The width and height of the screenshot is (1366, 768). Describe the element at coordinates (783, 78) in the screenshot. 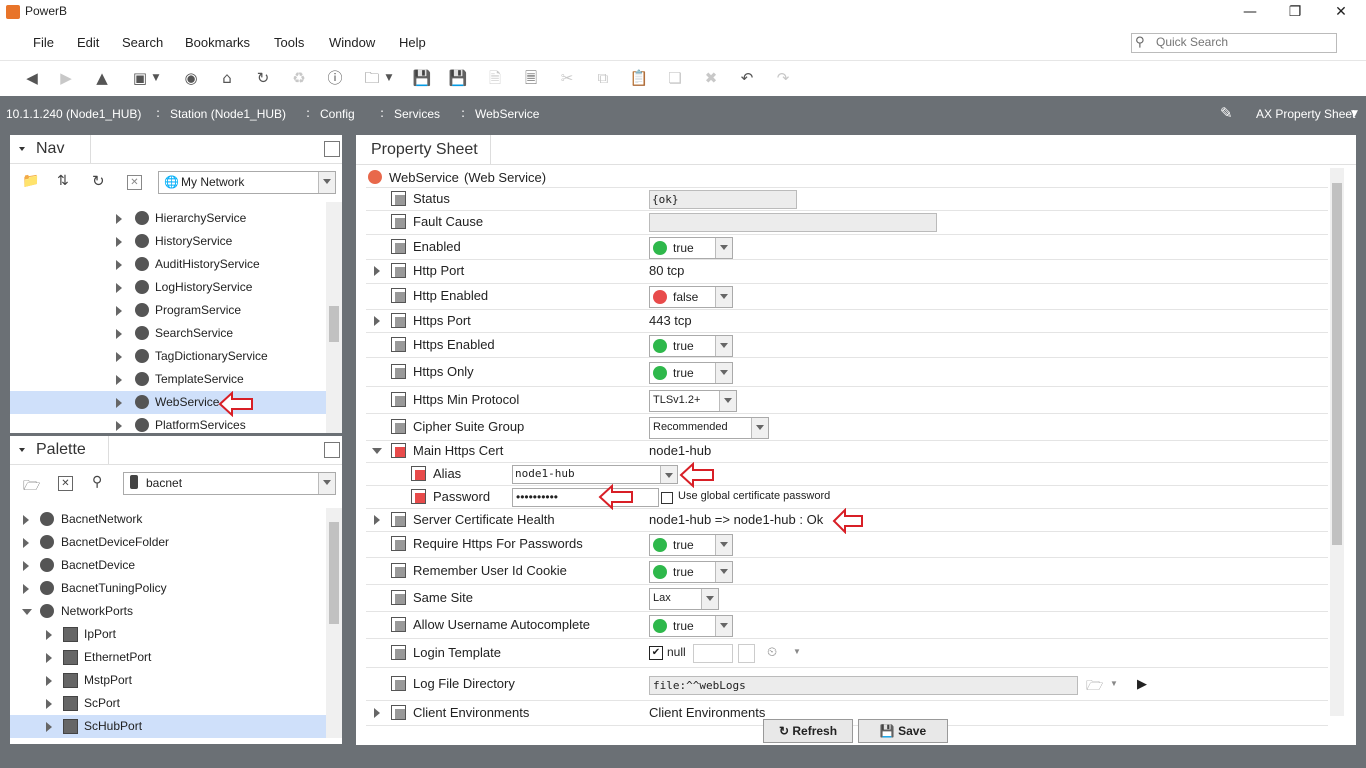

I see `redo-icon: ↷` at that location.